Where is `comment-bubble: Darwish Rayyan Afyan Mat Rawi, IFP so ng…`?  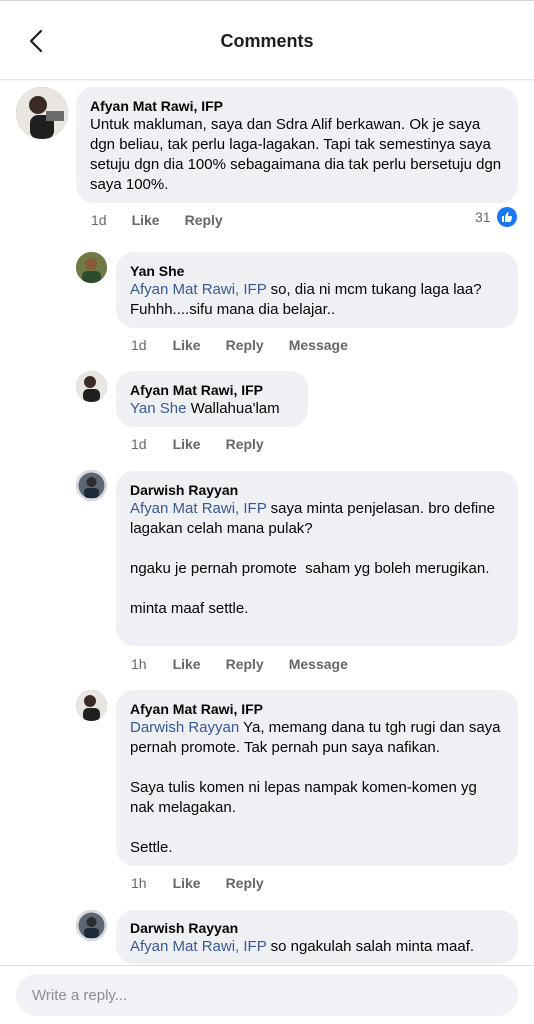 comment-bubble: Darwish Rayyan Afyan Mat Rawi, IFP so ng… is located at coordinates (317, 937).